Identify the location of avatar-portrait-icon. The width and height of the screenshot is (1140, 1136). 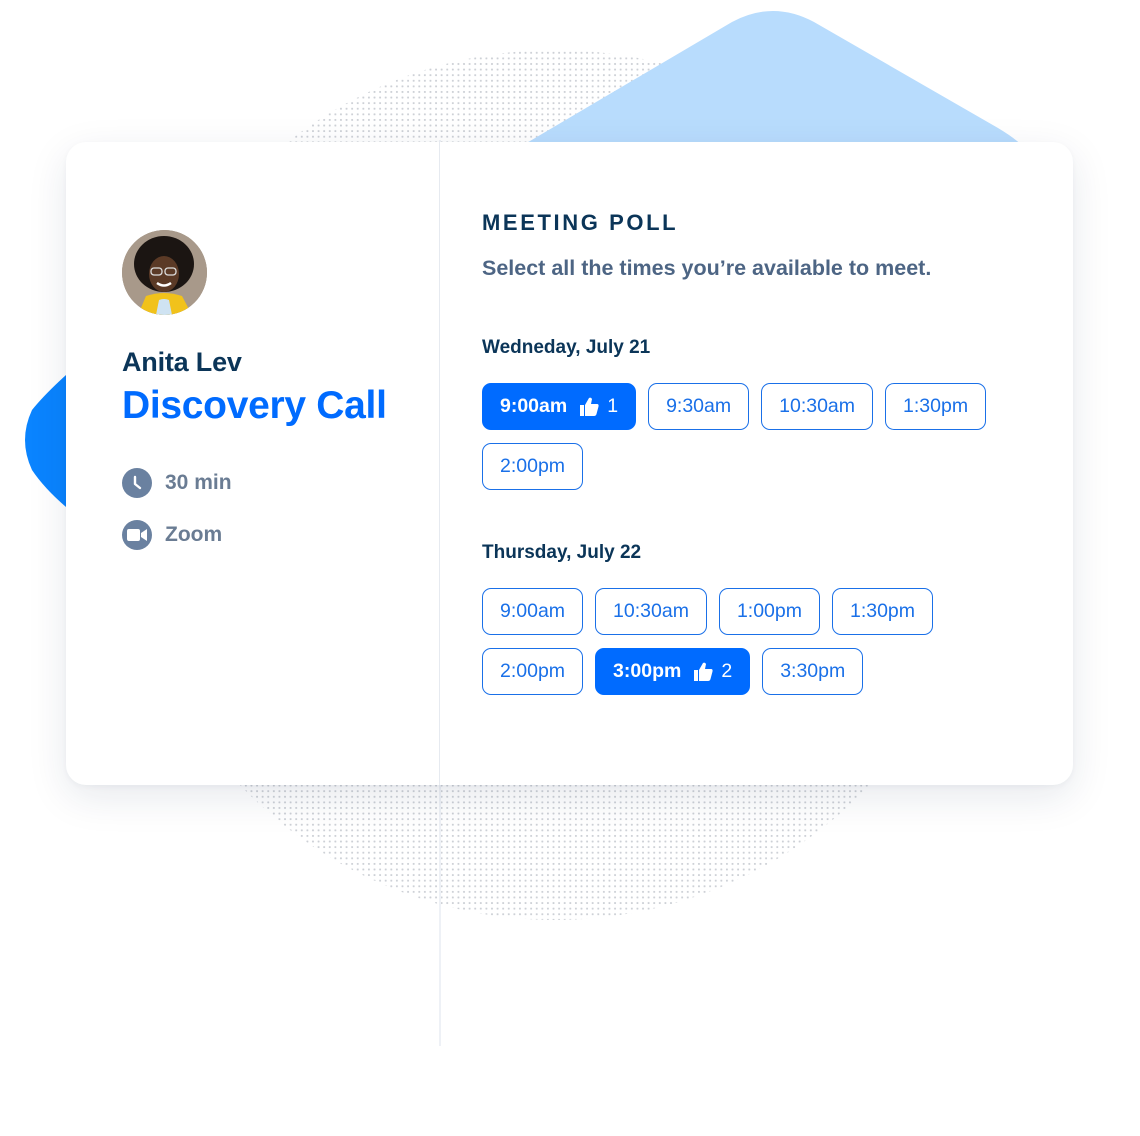
(164, 272).